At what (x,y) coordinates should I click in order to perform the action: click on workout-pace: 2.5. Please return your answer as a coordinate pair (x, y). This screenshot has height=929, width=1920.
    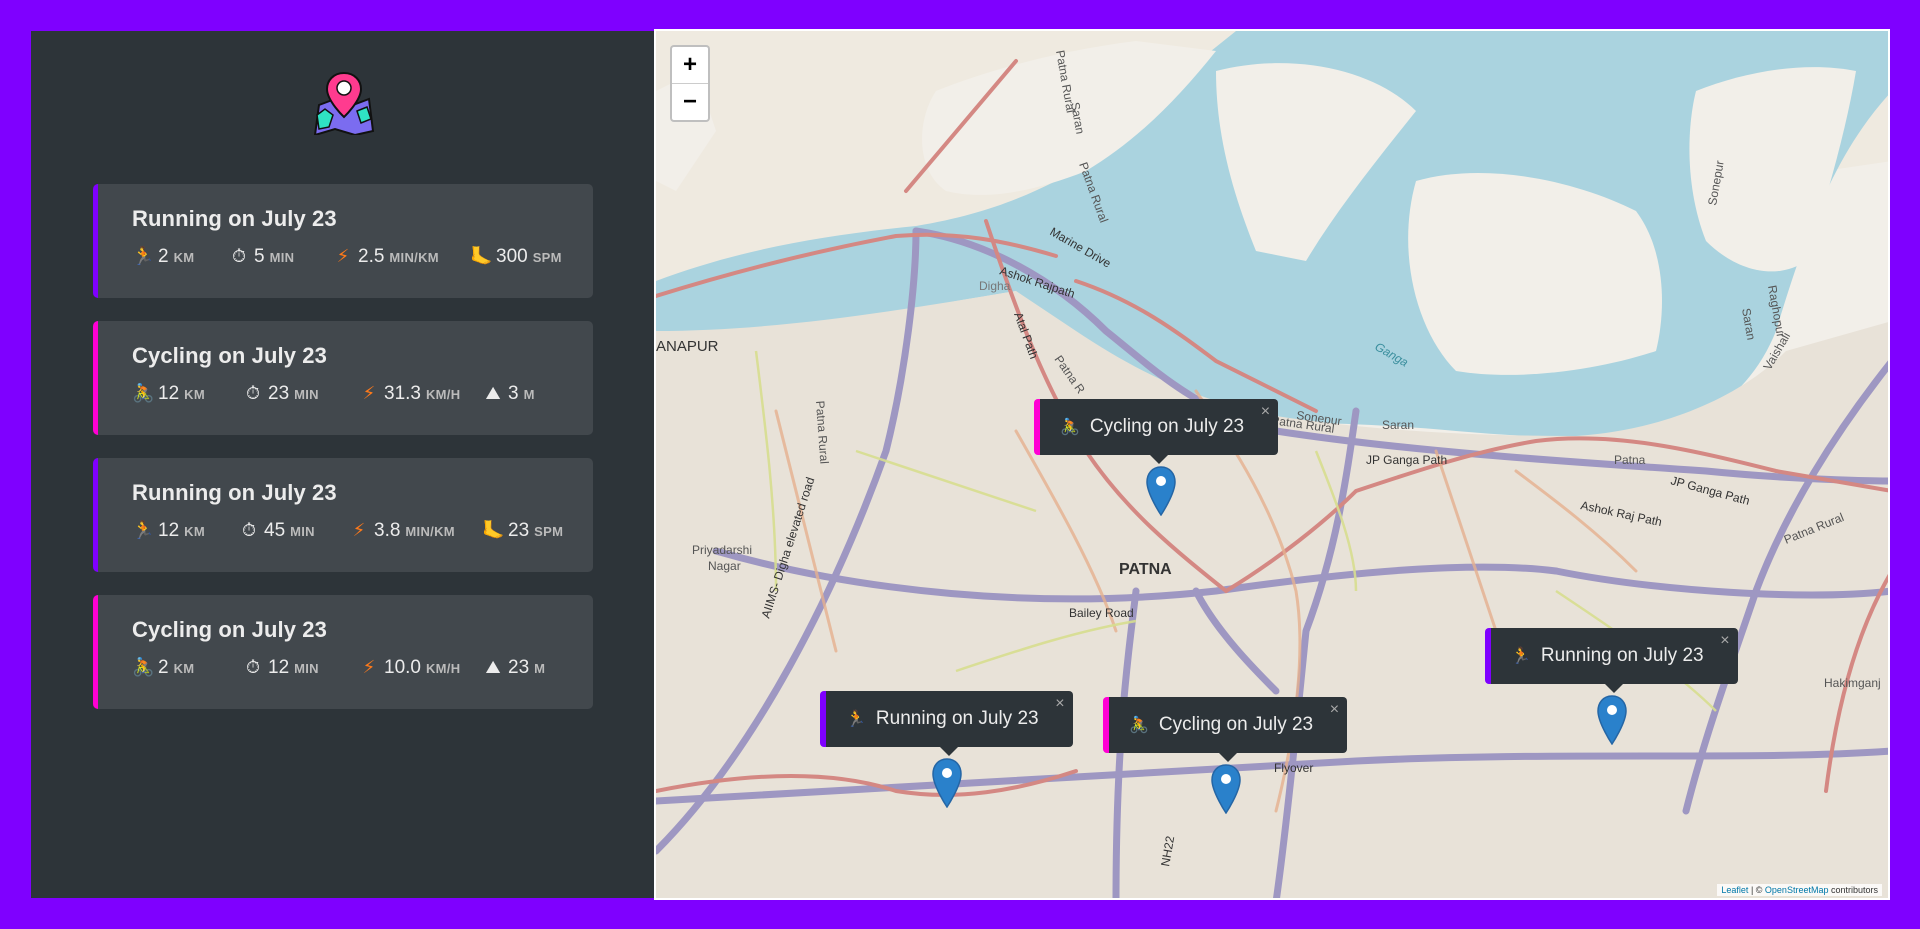
    Looking at the image, I should click on (371, 256).